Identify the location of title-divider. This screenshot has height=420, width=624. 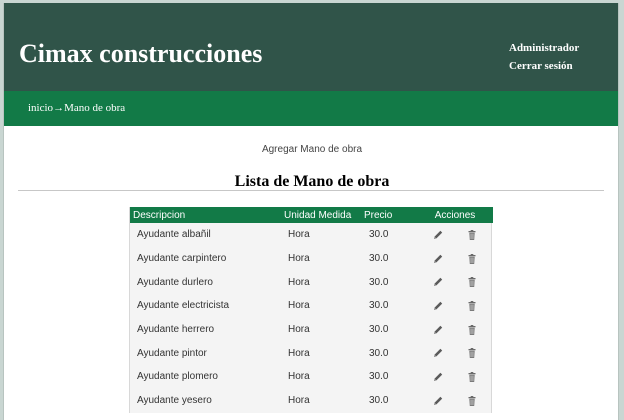
(311, 190).